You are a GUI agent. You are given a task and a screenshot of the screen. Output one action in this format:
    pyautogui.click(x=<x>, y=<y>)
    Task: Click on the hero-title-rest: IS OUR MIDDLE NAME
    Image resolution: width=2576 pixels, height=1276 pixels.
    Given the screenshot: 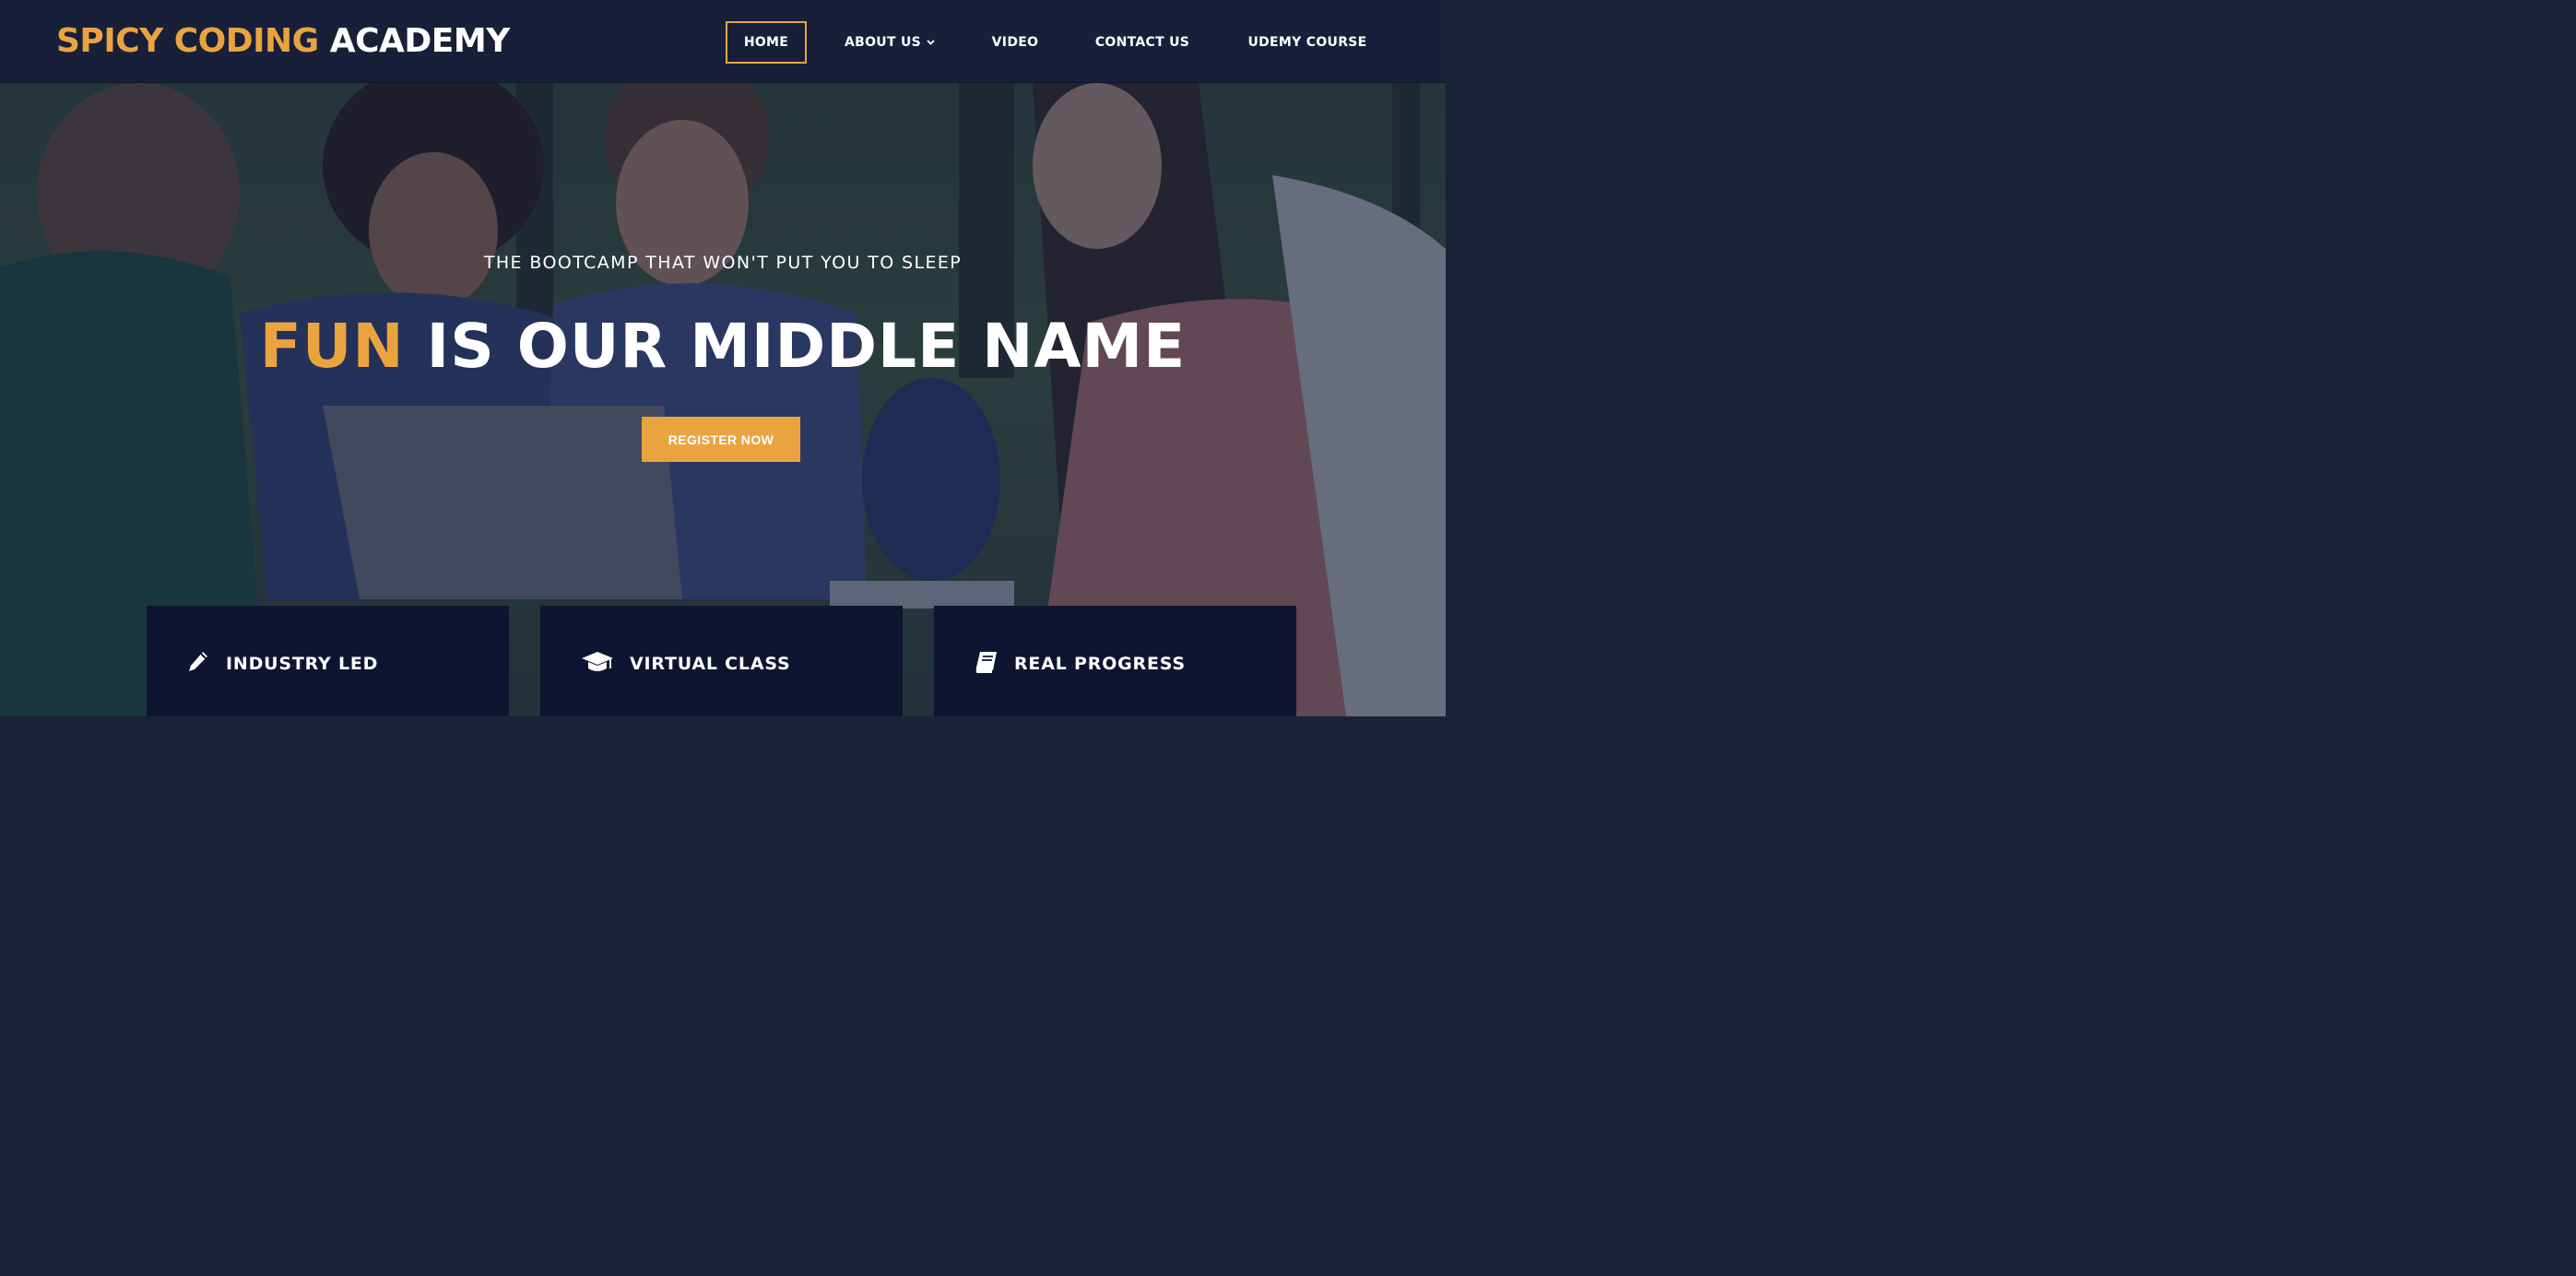 What is the action you would take?
    pyautogui.click(x=806, y=346)
    